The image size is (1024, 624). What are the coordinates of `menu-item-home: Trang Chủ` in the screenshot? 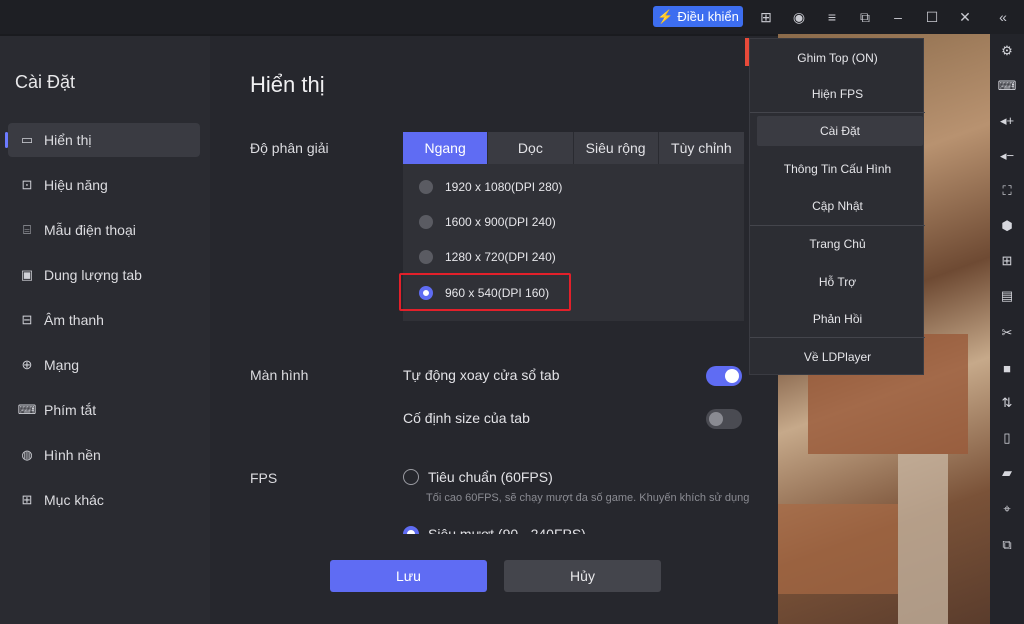 It's located at (837, 243).